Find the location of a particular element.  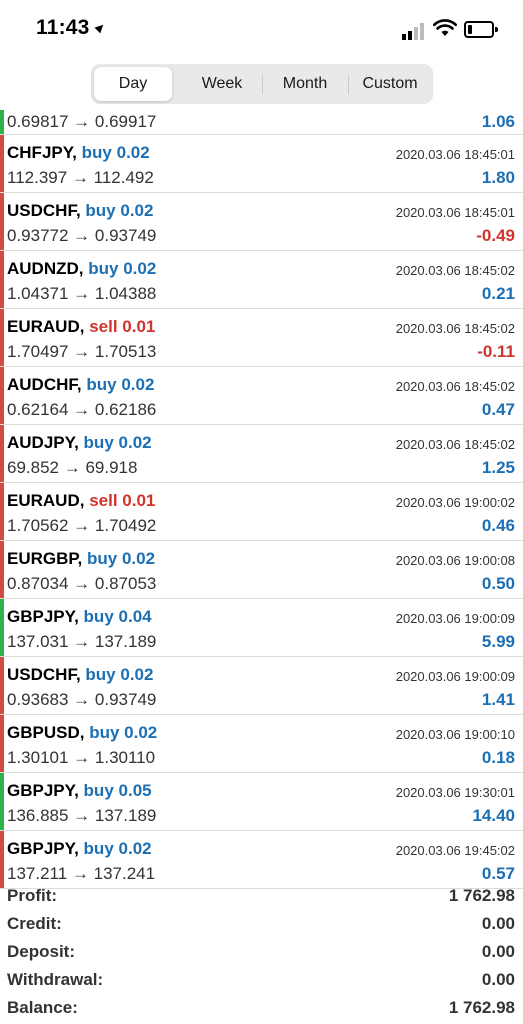

segment-week: Week is located at coordinates (222, 84).